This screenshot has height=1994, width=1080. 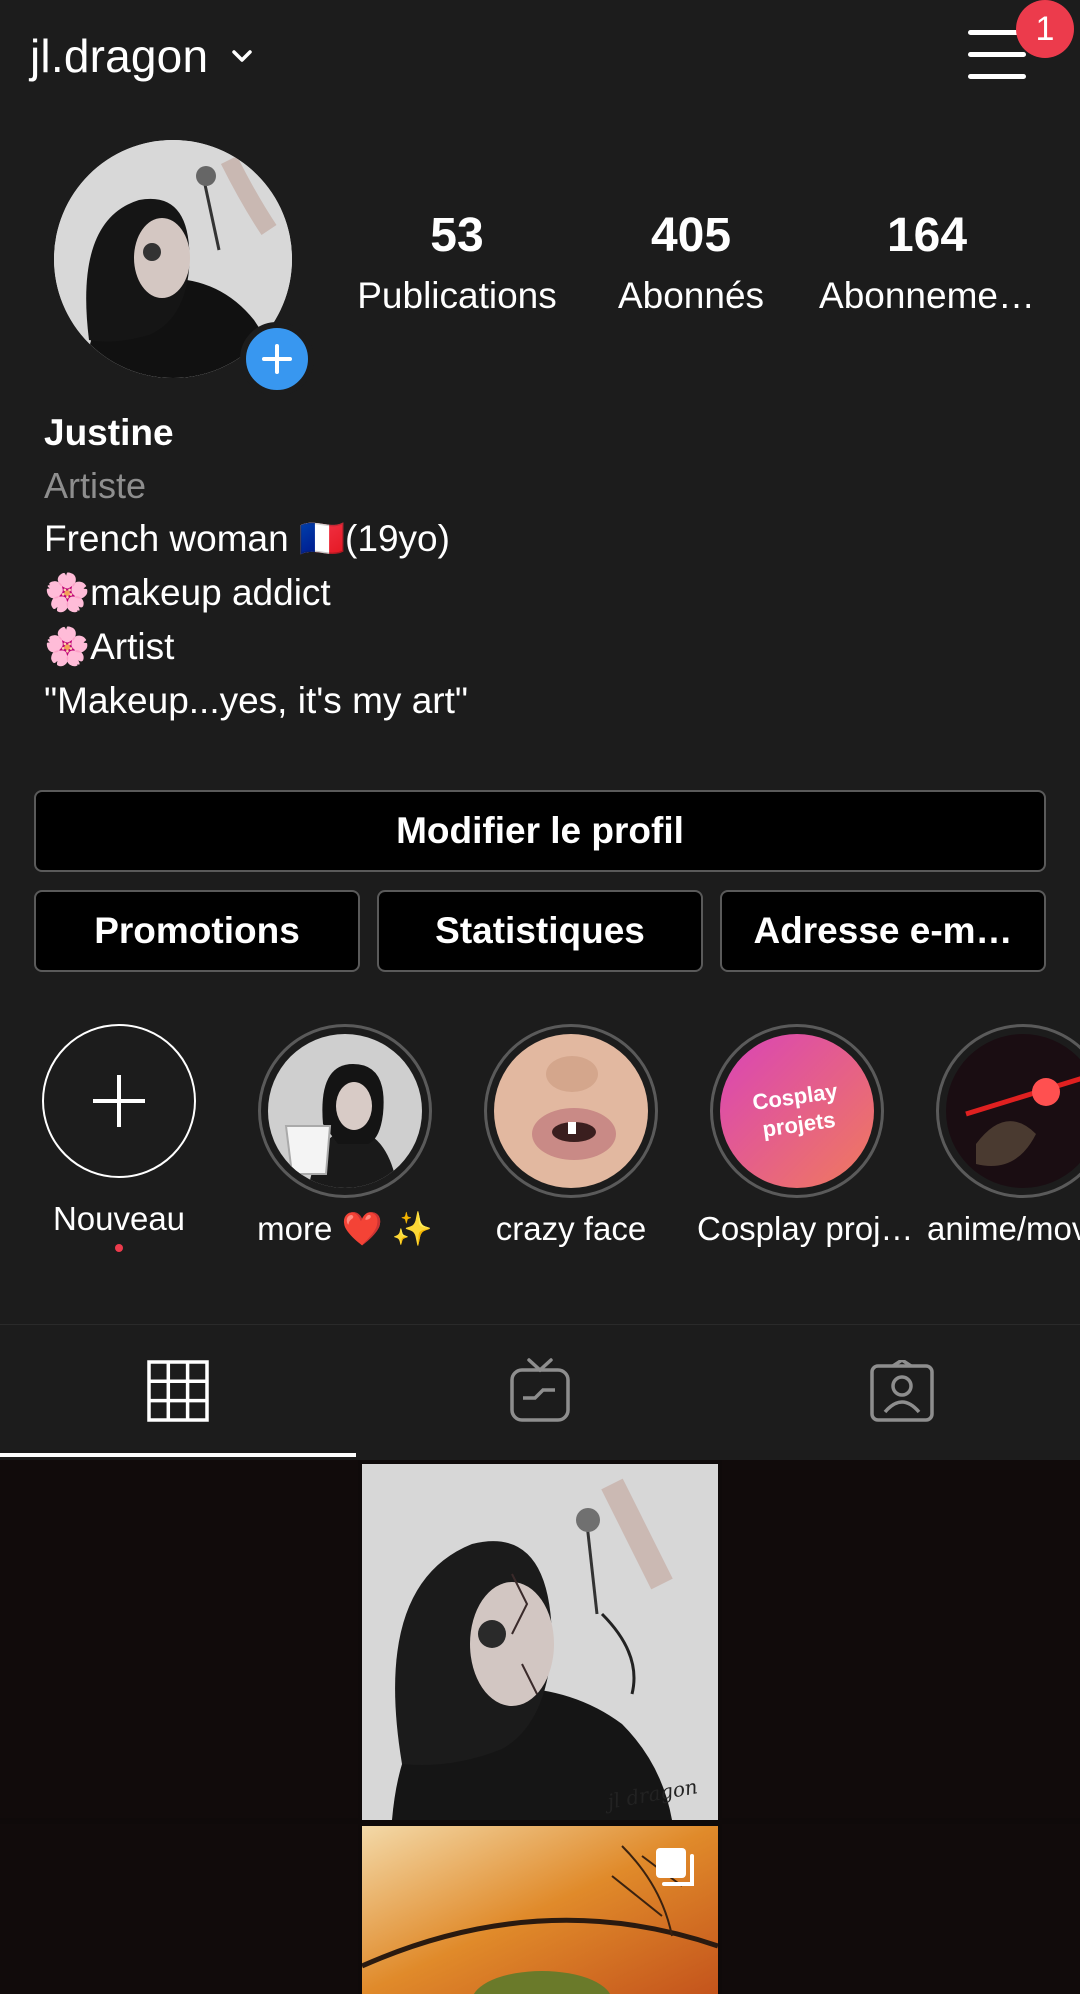 What do you see at coordinates (242, 56) in the screenshot?
I see `chevron-down-icon` at bounding box center [242, 56].